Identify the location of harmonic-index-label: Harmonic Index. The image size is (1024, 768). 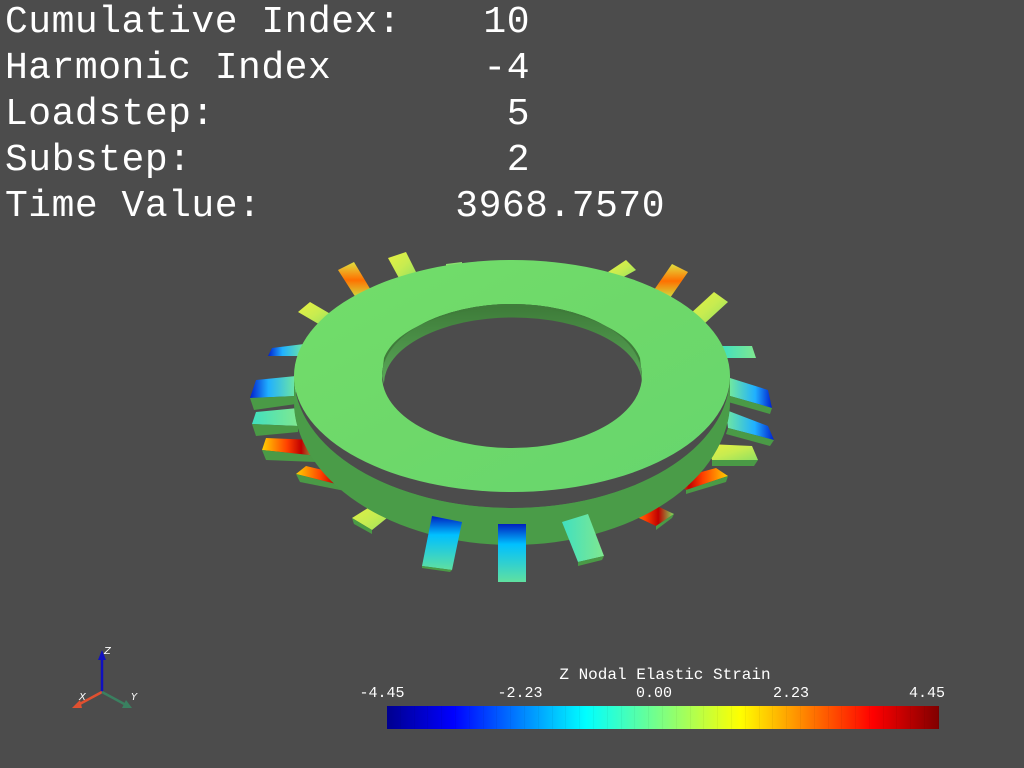
(168, 68).